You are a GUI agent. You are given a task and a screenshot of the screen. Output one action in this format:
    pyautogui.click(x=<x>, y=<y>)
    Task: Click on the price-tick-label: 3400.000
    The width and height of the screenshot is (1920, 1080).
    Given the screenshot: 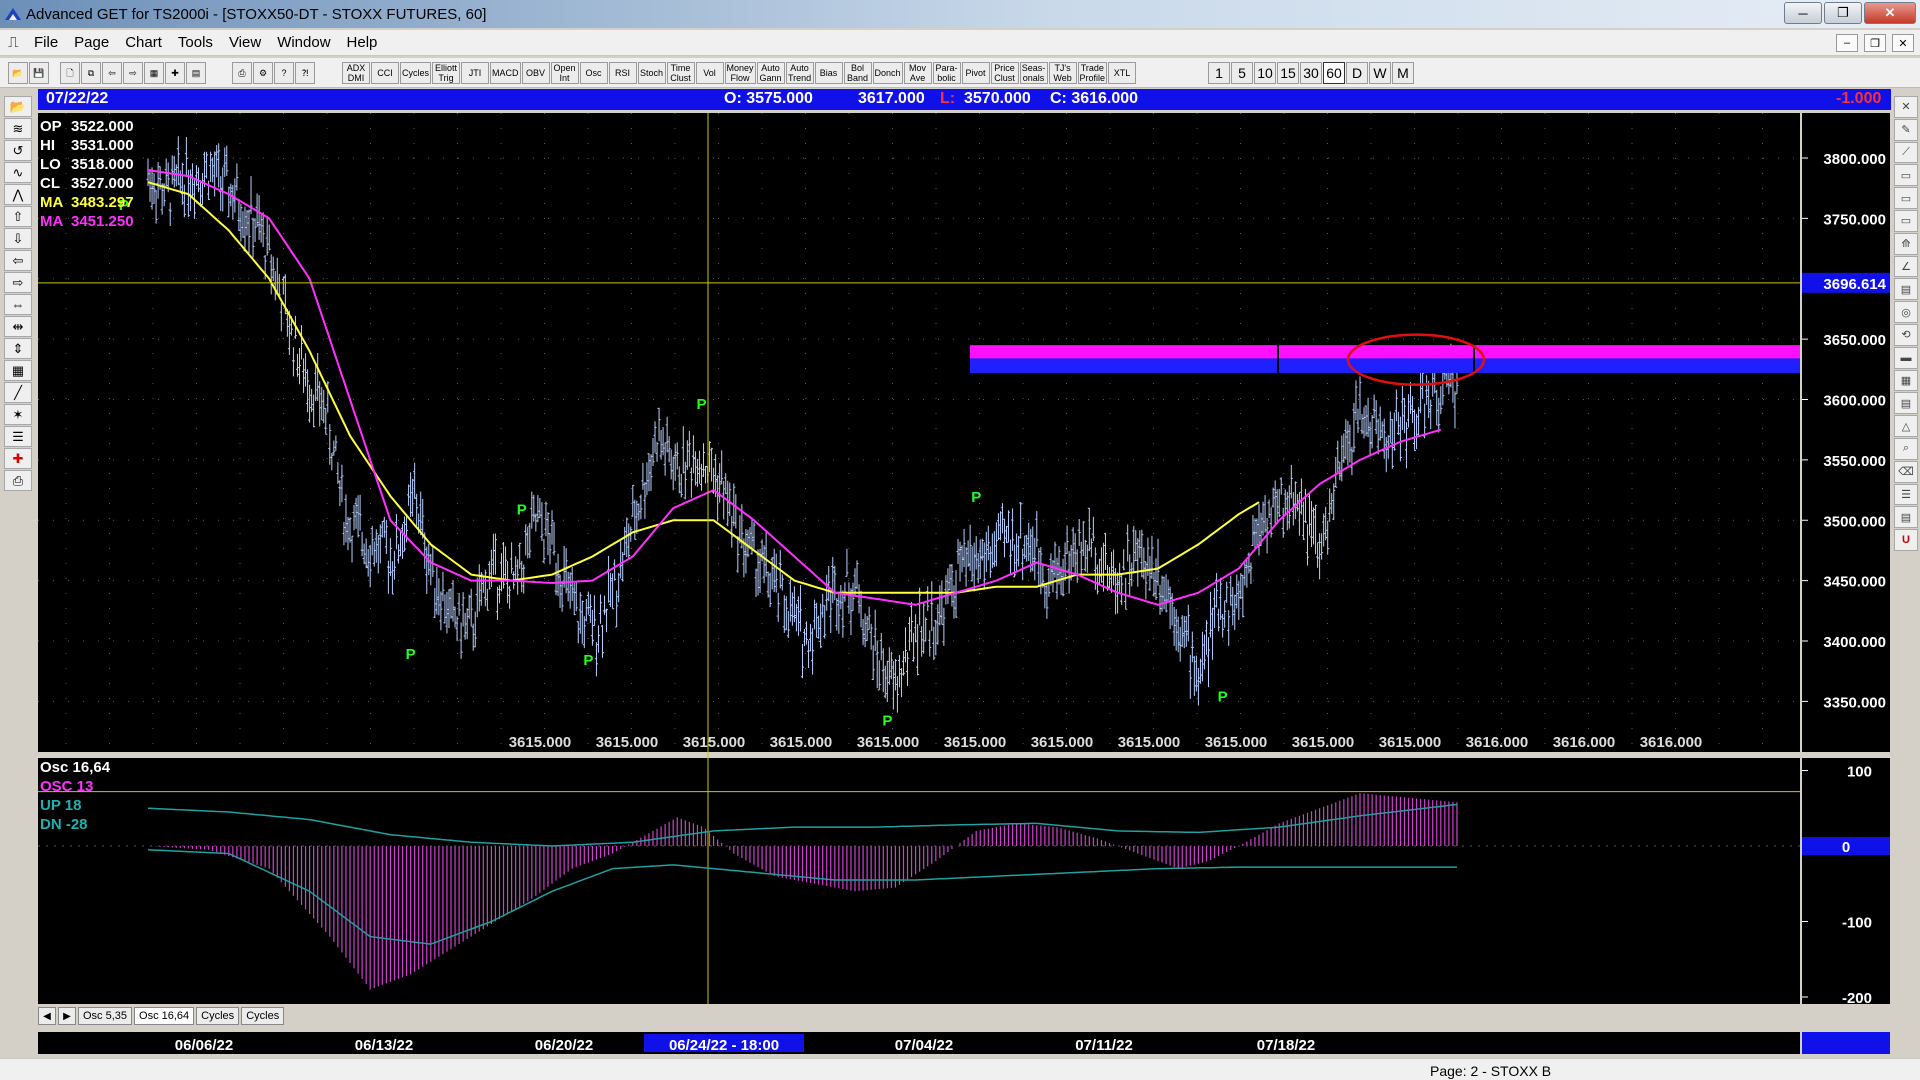 What is the action you would take?
    pyautogui.click(x=1854, y=642)
    